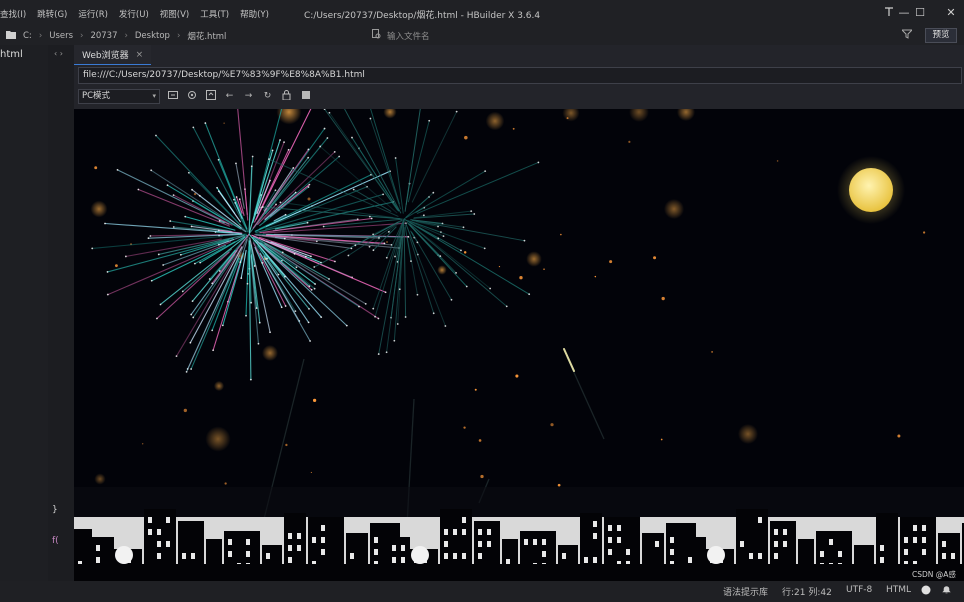 The height and width of the screenshot is (602, 964). What do you see at coordinates (898, 590) in the screenshot?
I see `status-language: HTML` at bounding box center [898, 590].